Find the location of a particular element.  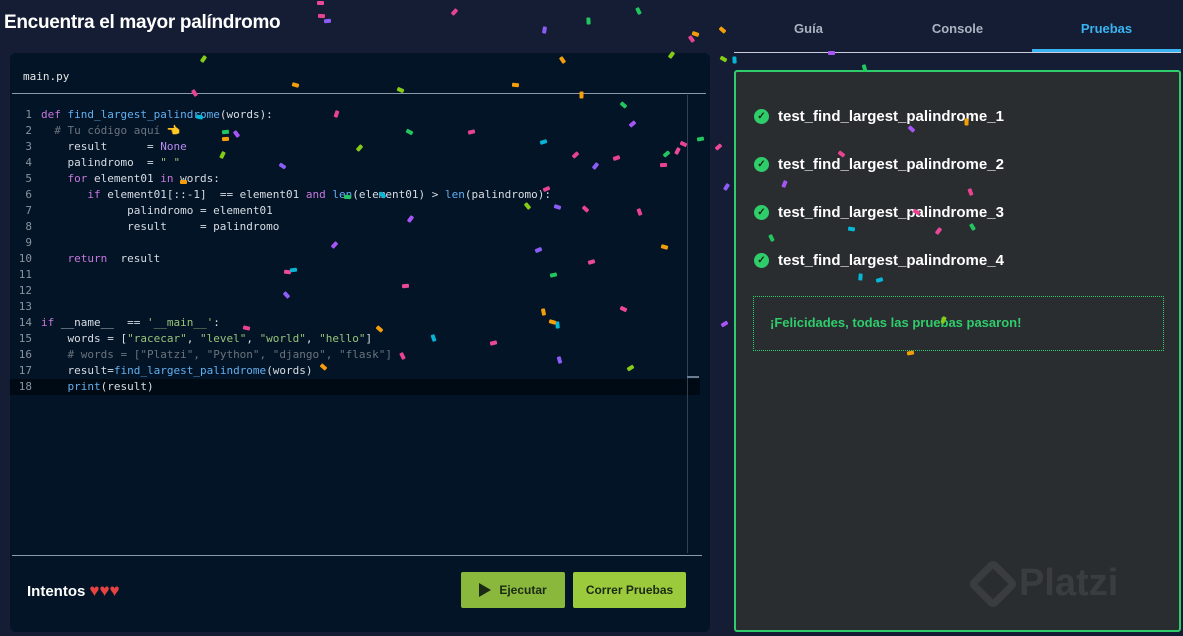

test-name: test_find_largest_palindrome_2 is located at coordinates (891, 164).